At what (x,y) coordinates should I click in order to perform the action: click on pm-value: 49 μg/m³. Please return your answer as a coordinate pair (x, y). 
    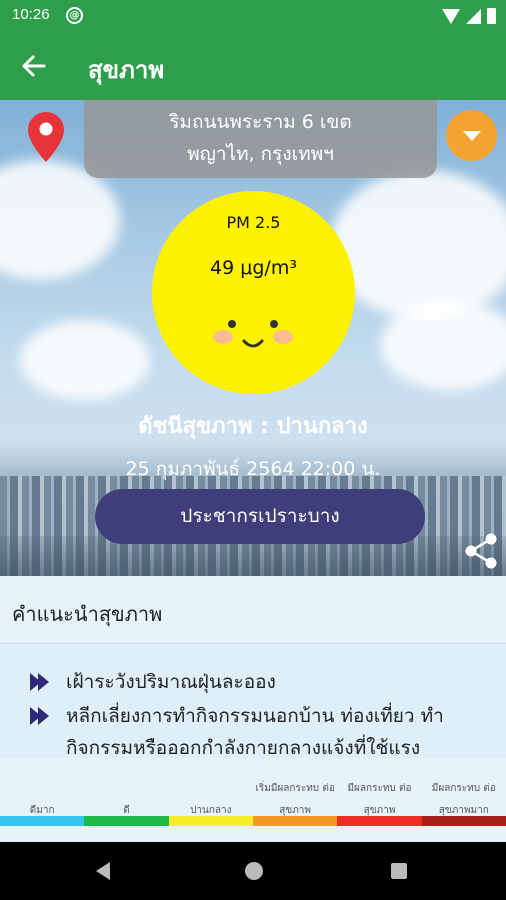
    Looking at the image, I should click on (253, 268).